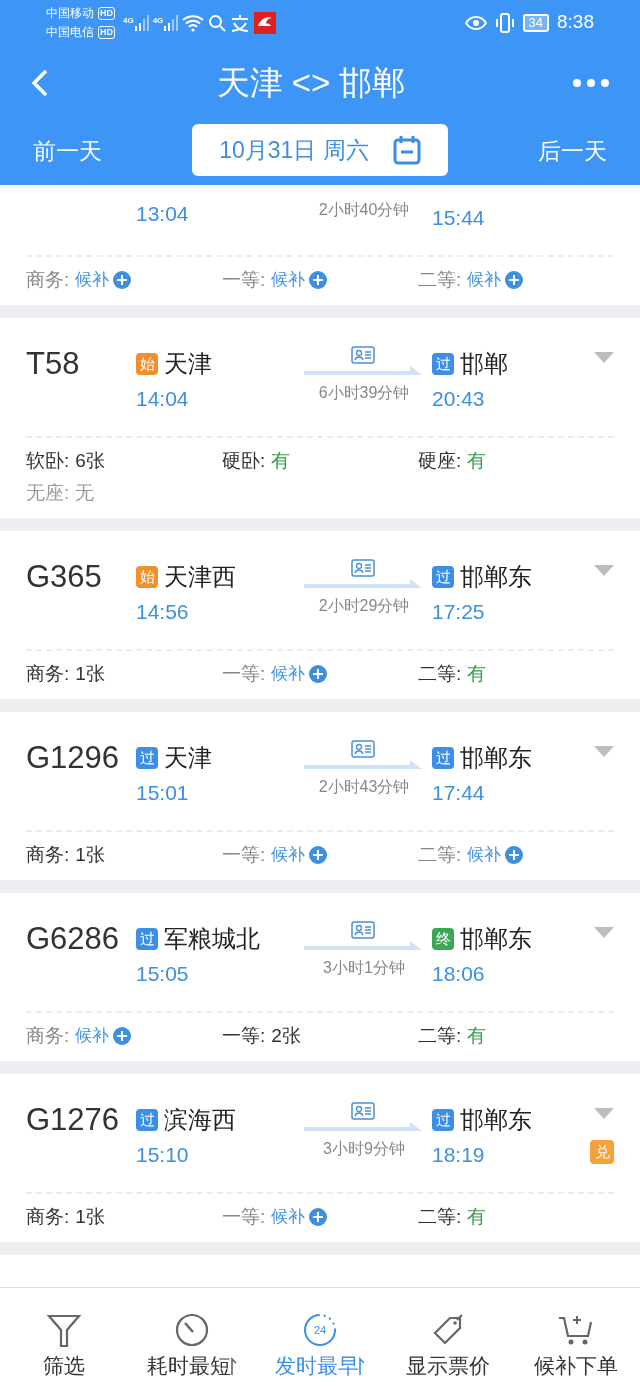 Image resolution: width=640 pixels, height=1387 pixels. I want to click on station-name: 天津西, so click(200, 577).